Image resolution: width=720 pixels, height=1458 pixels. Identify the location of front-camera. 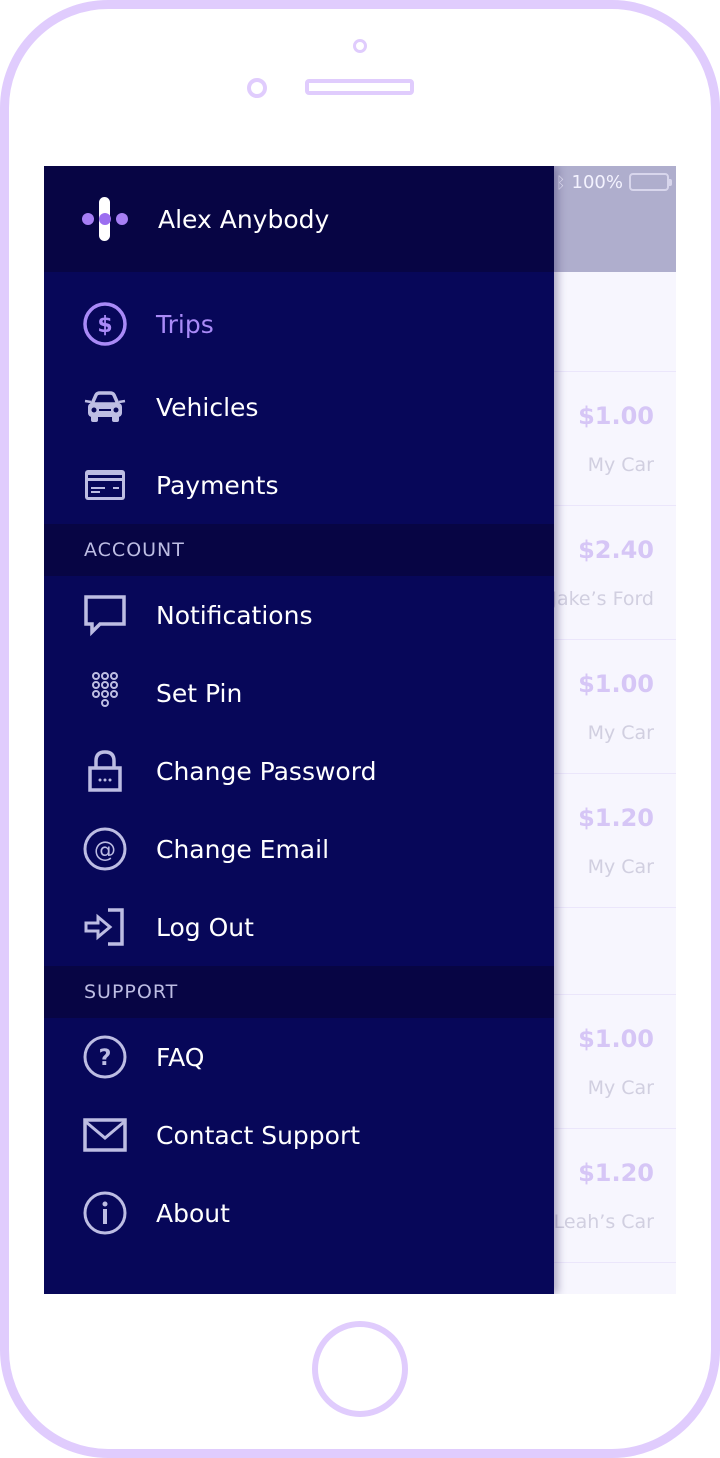
(360, 46).